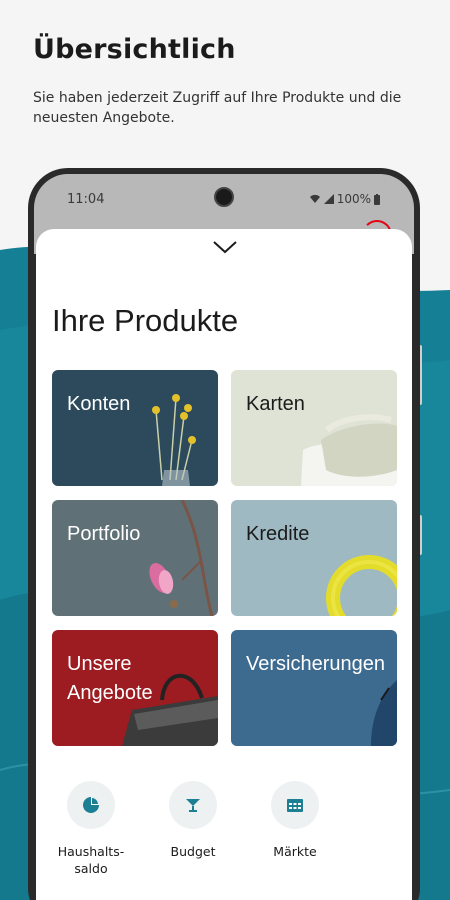 The width and height of the screenshot is (450, 900). What do you see at coordinates (314, 198) in the screenshot?
I see `wifi-icon` at bounding box center [314, 198].